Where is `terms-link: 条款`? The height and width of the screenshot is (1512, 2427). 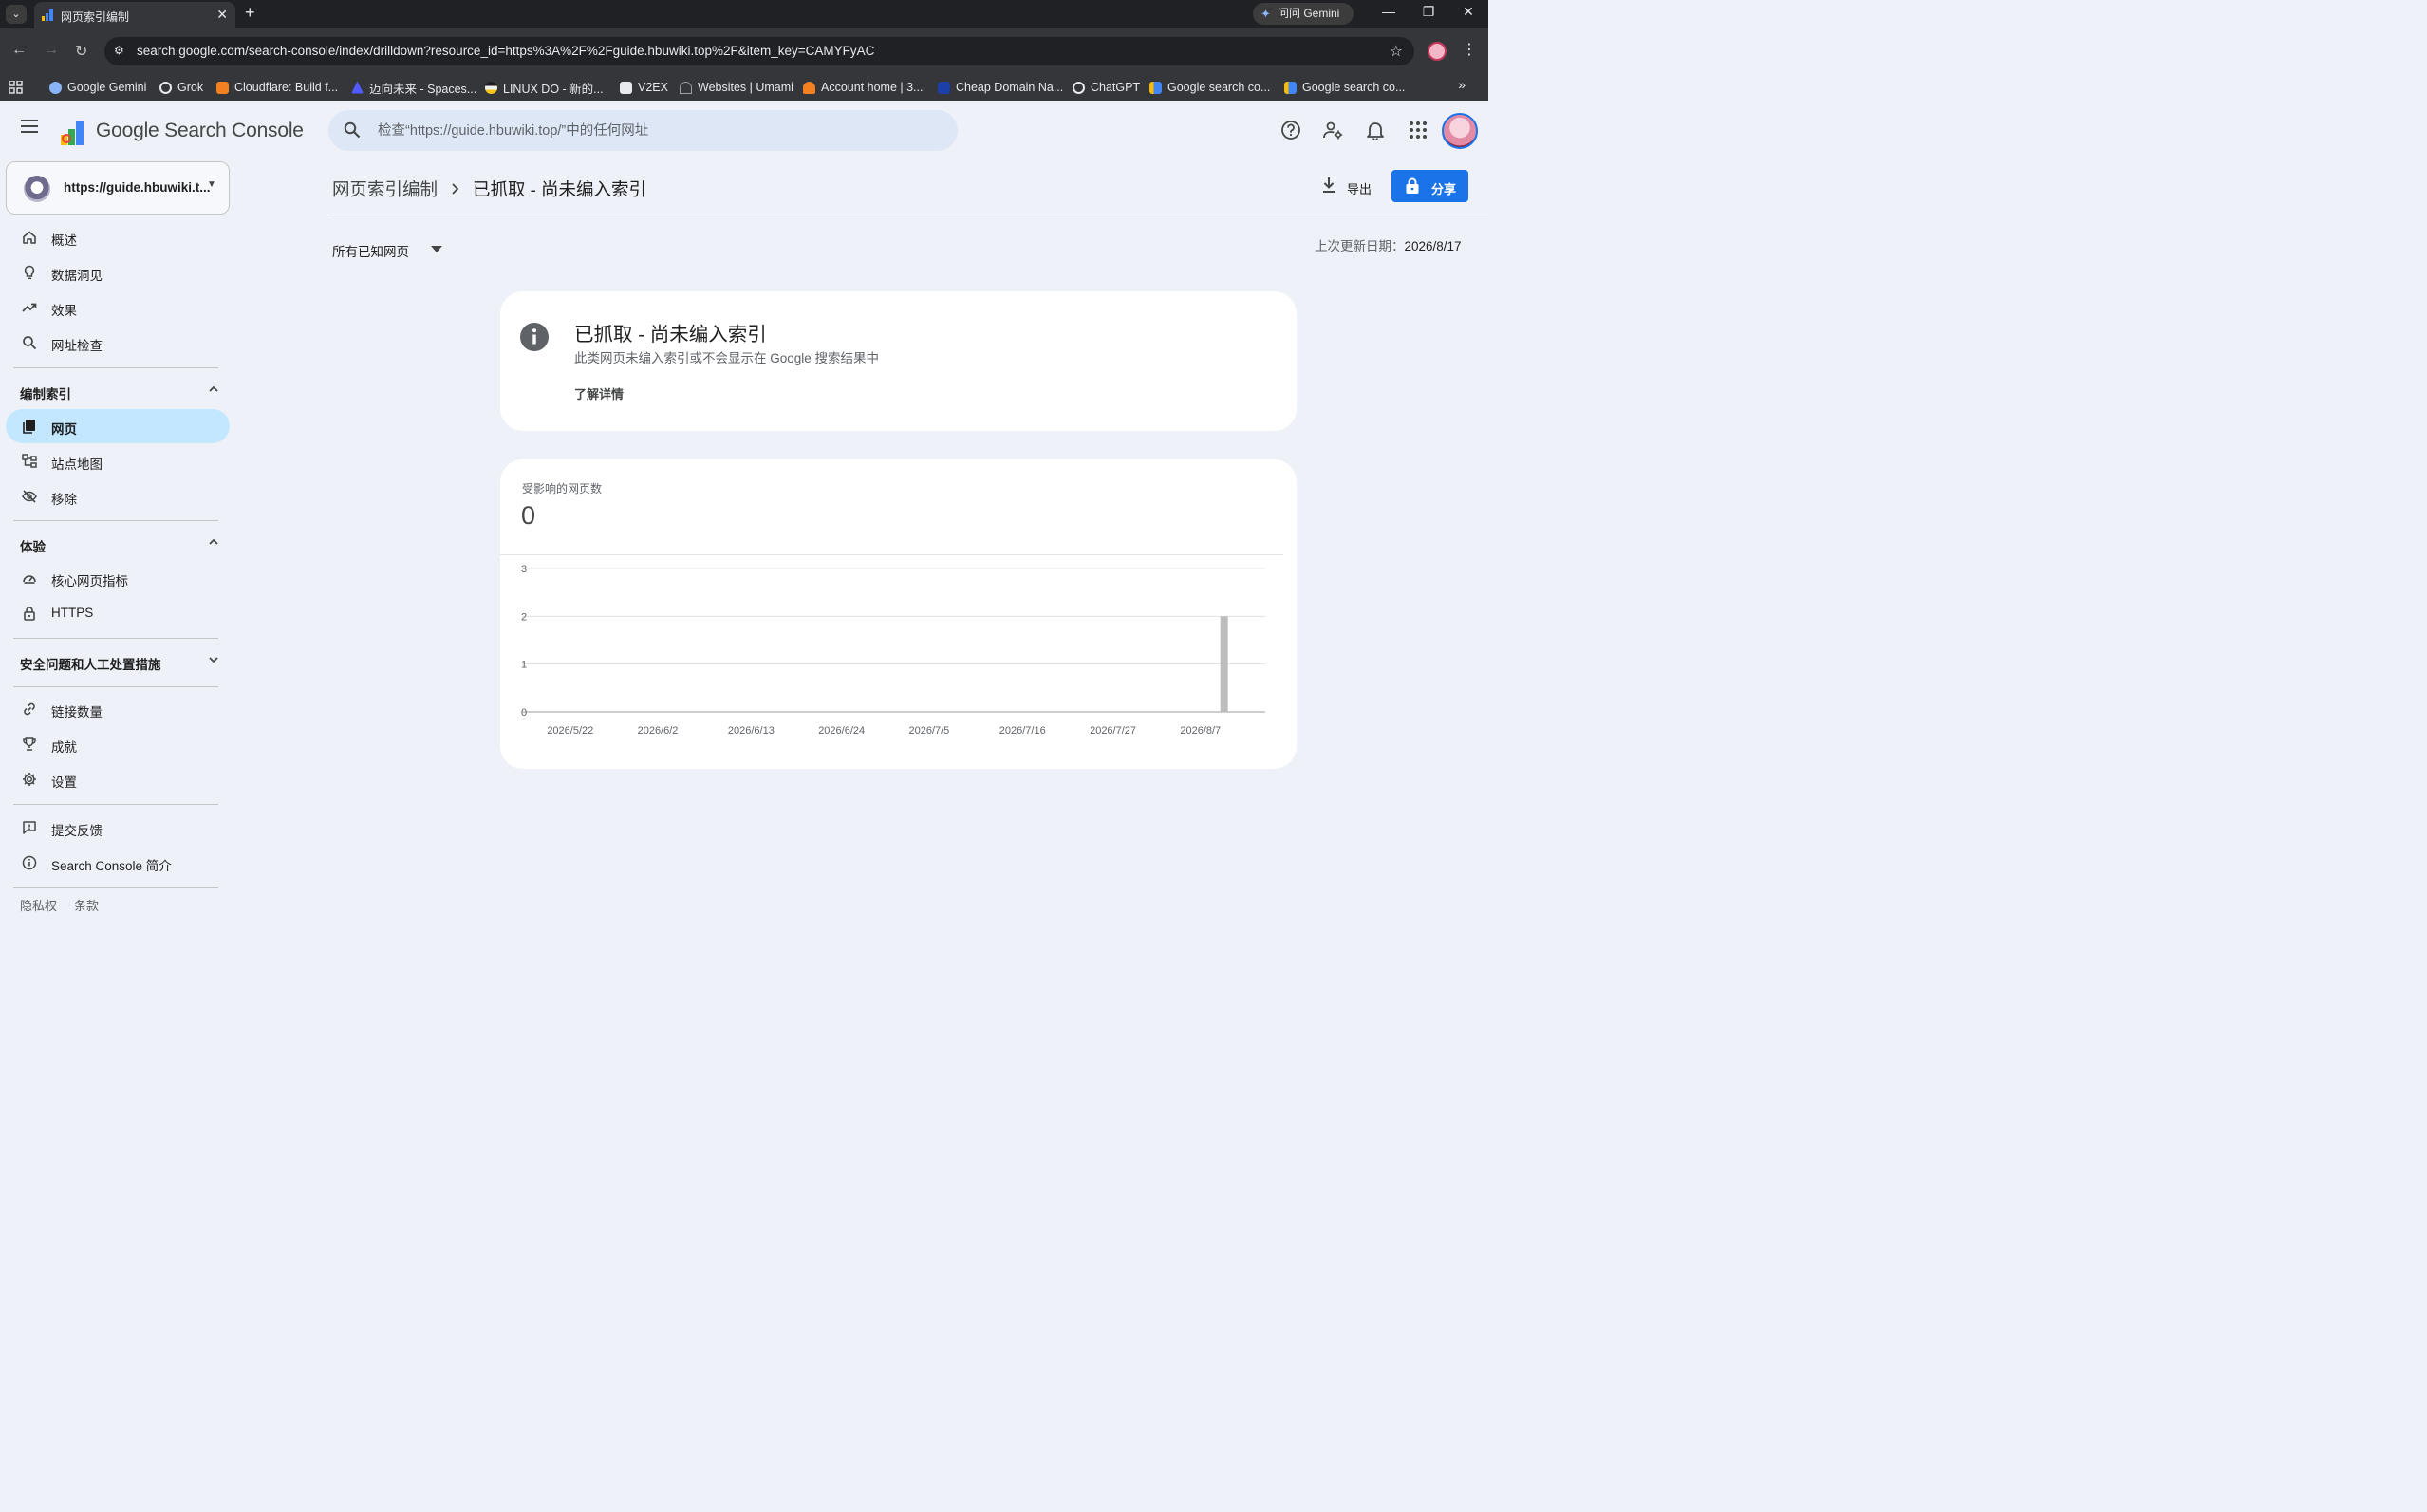
terms-link: 条款 is located at coordinates (86, 905).